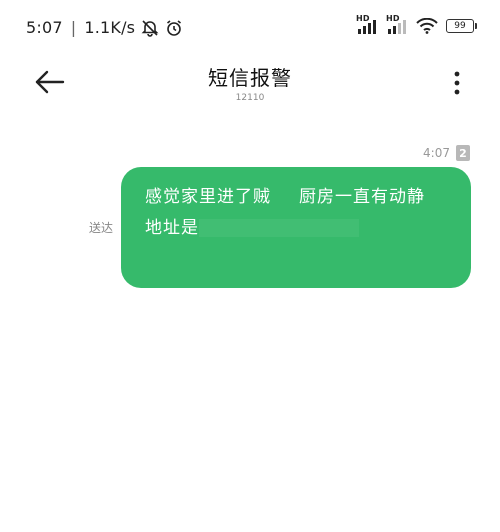  Describe the element at coordinates (250, 78) in the screenshot. I see `conversation-title: 短信报警` at that location.